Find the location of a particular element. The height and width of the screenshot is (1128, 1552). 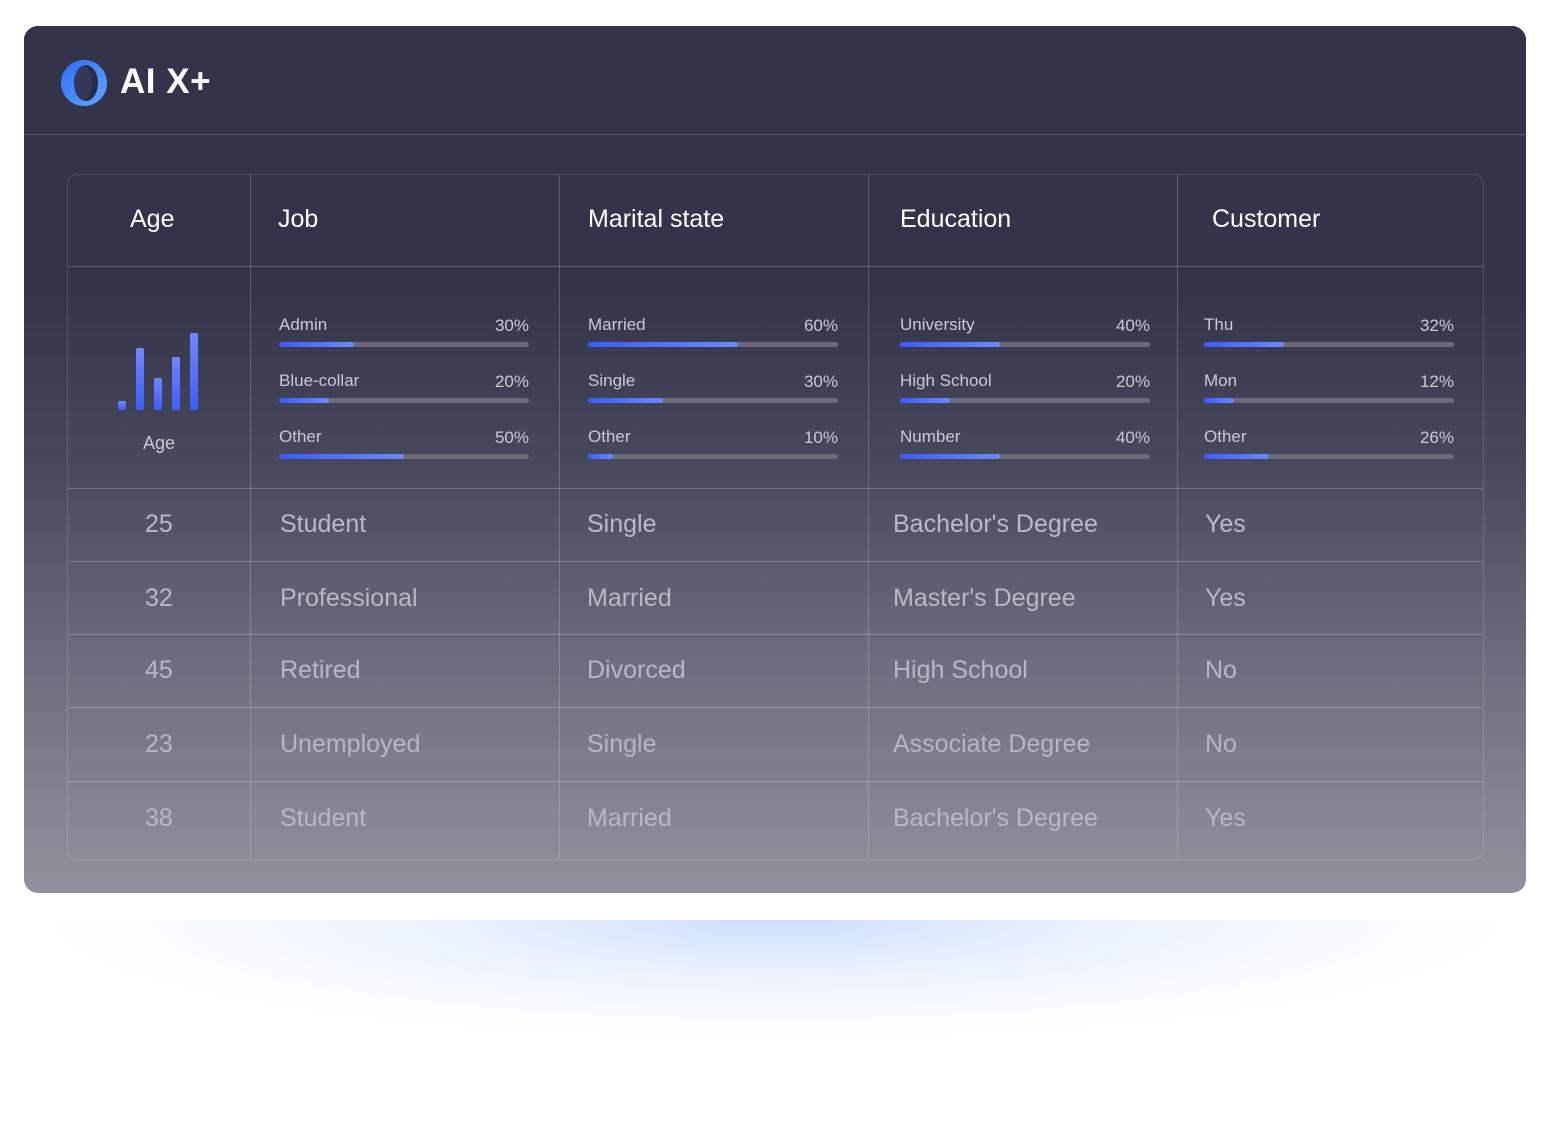

header-age: Age is located at coordinates (152, 219).